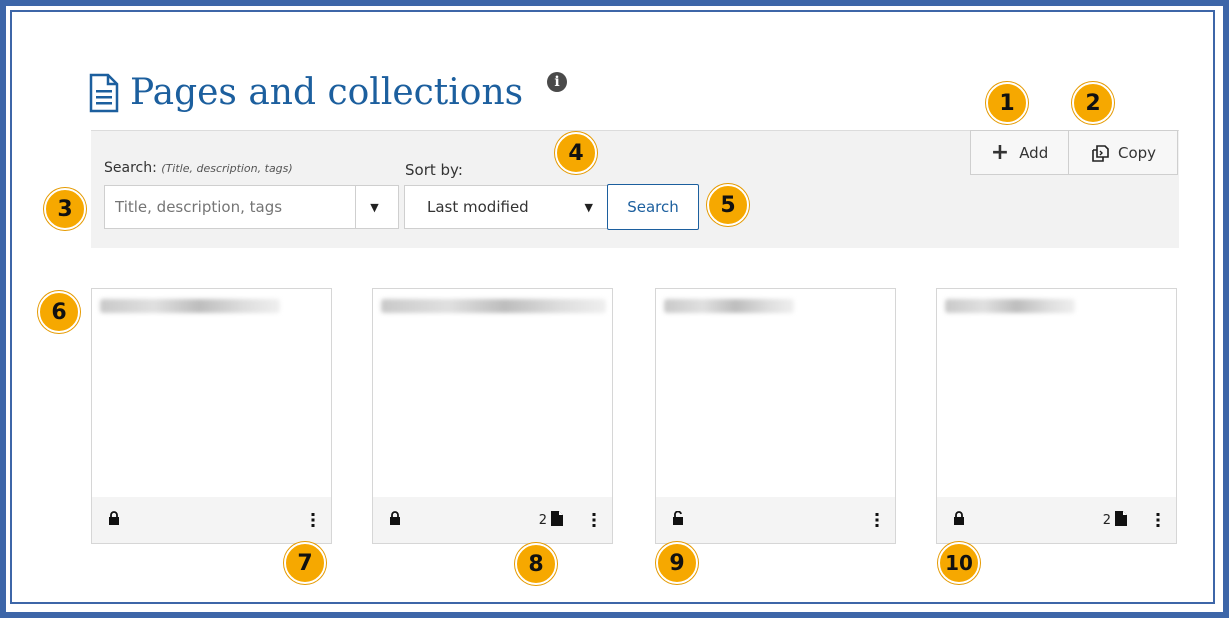  Describe the element at coordinates (557, 82) in the screenshot. I see `info-icon: i` at that location.